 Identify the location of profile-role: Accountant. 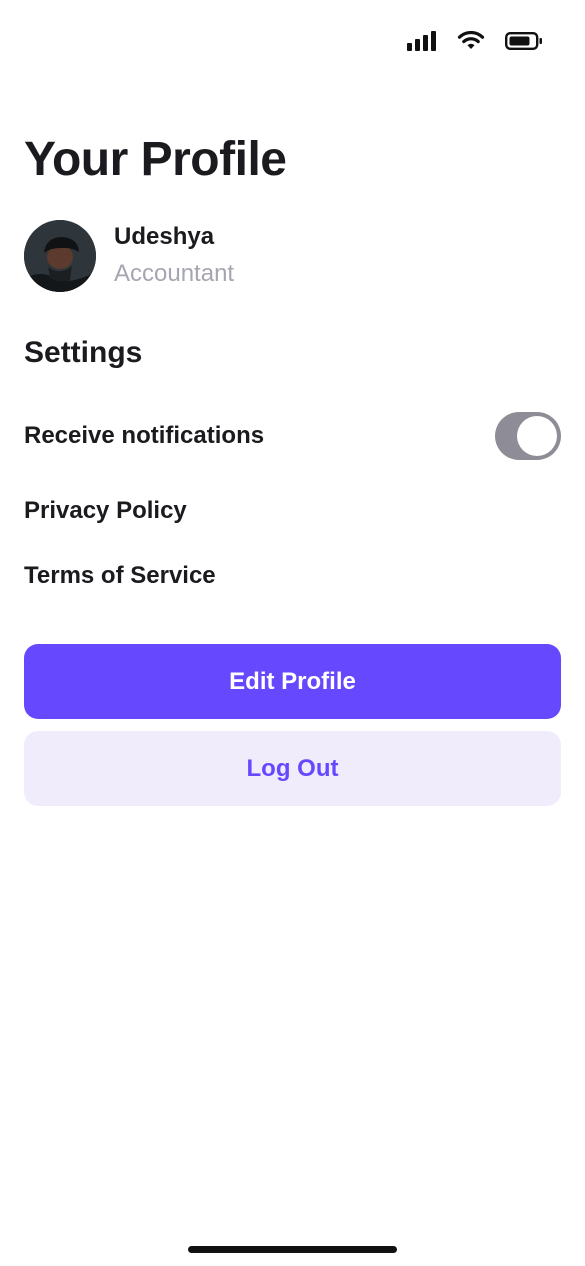
(174, 273).